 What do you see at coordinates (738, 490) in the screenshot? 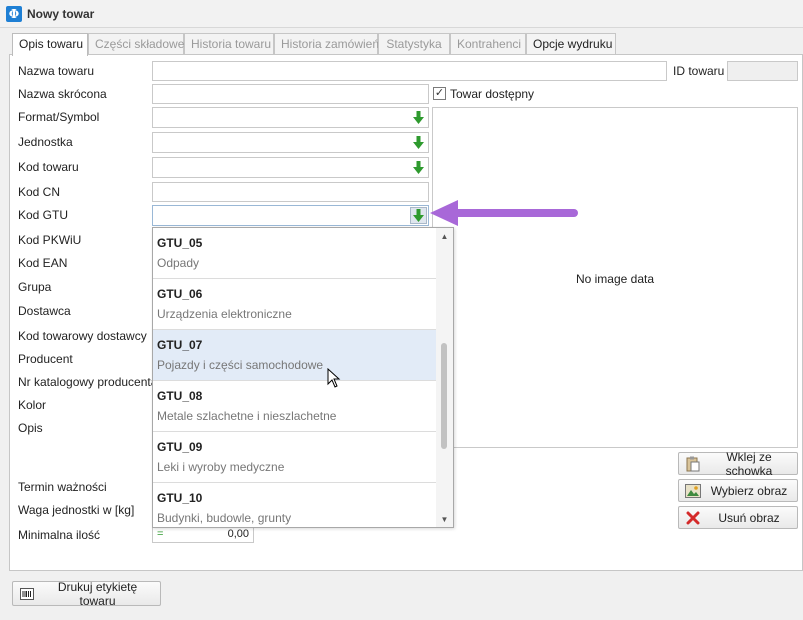
I see `wybierz-obraz-button: Wybierz obraz` at bounding box center [738, 490].